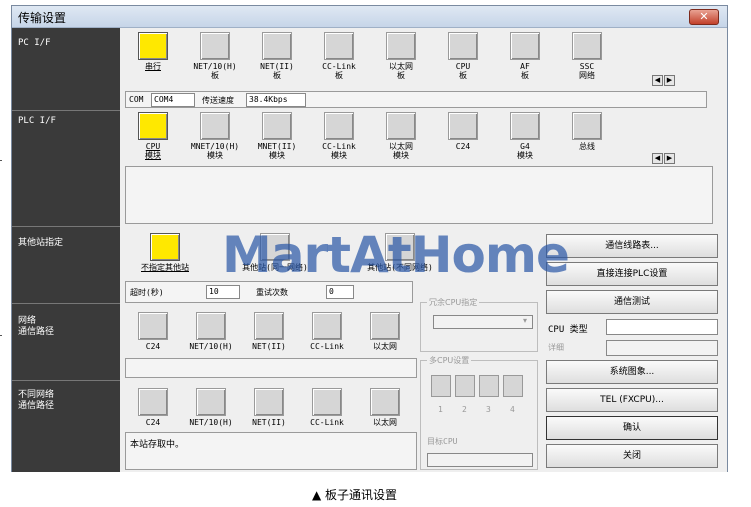  I want to click on target-cpu-field, so click(480, 460).